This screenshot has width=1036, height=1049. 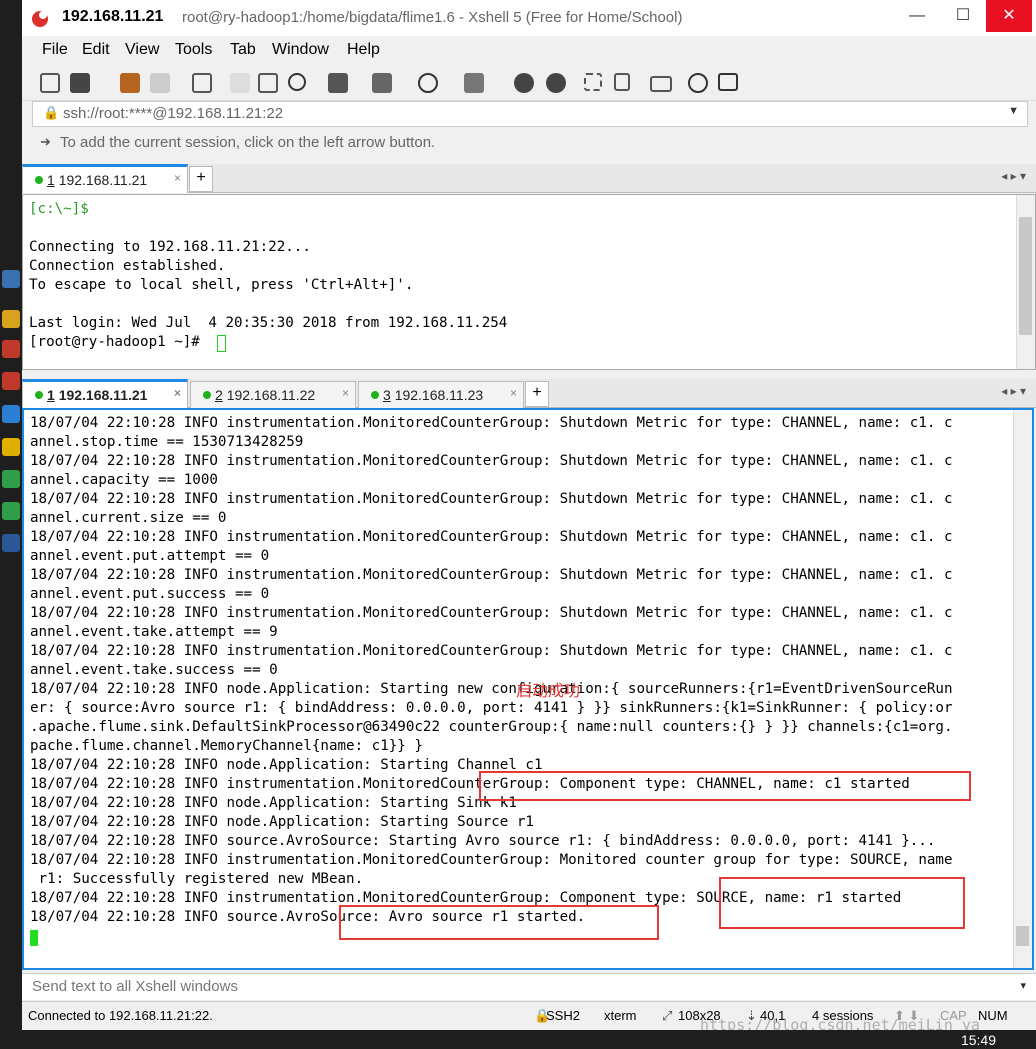 What do you see at coordinates (51, 395) in the screenshot?
I see `tab-number: 1` at bounding box center [51, 395].